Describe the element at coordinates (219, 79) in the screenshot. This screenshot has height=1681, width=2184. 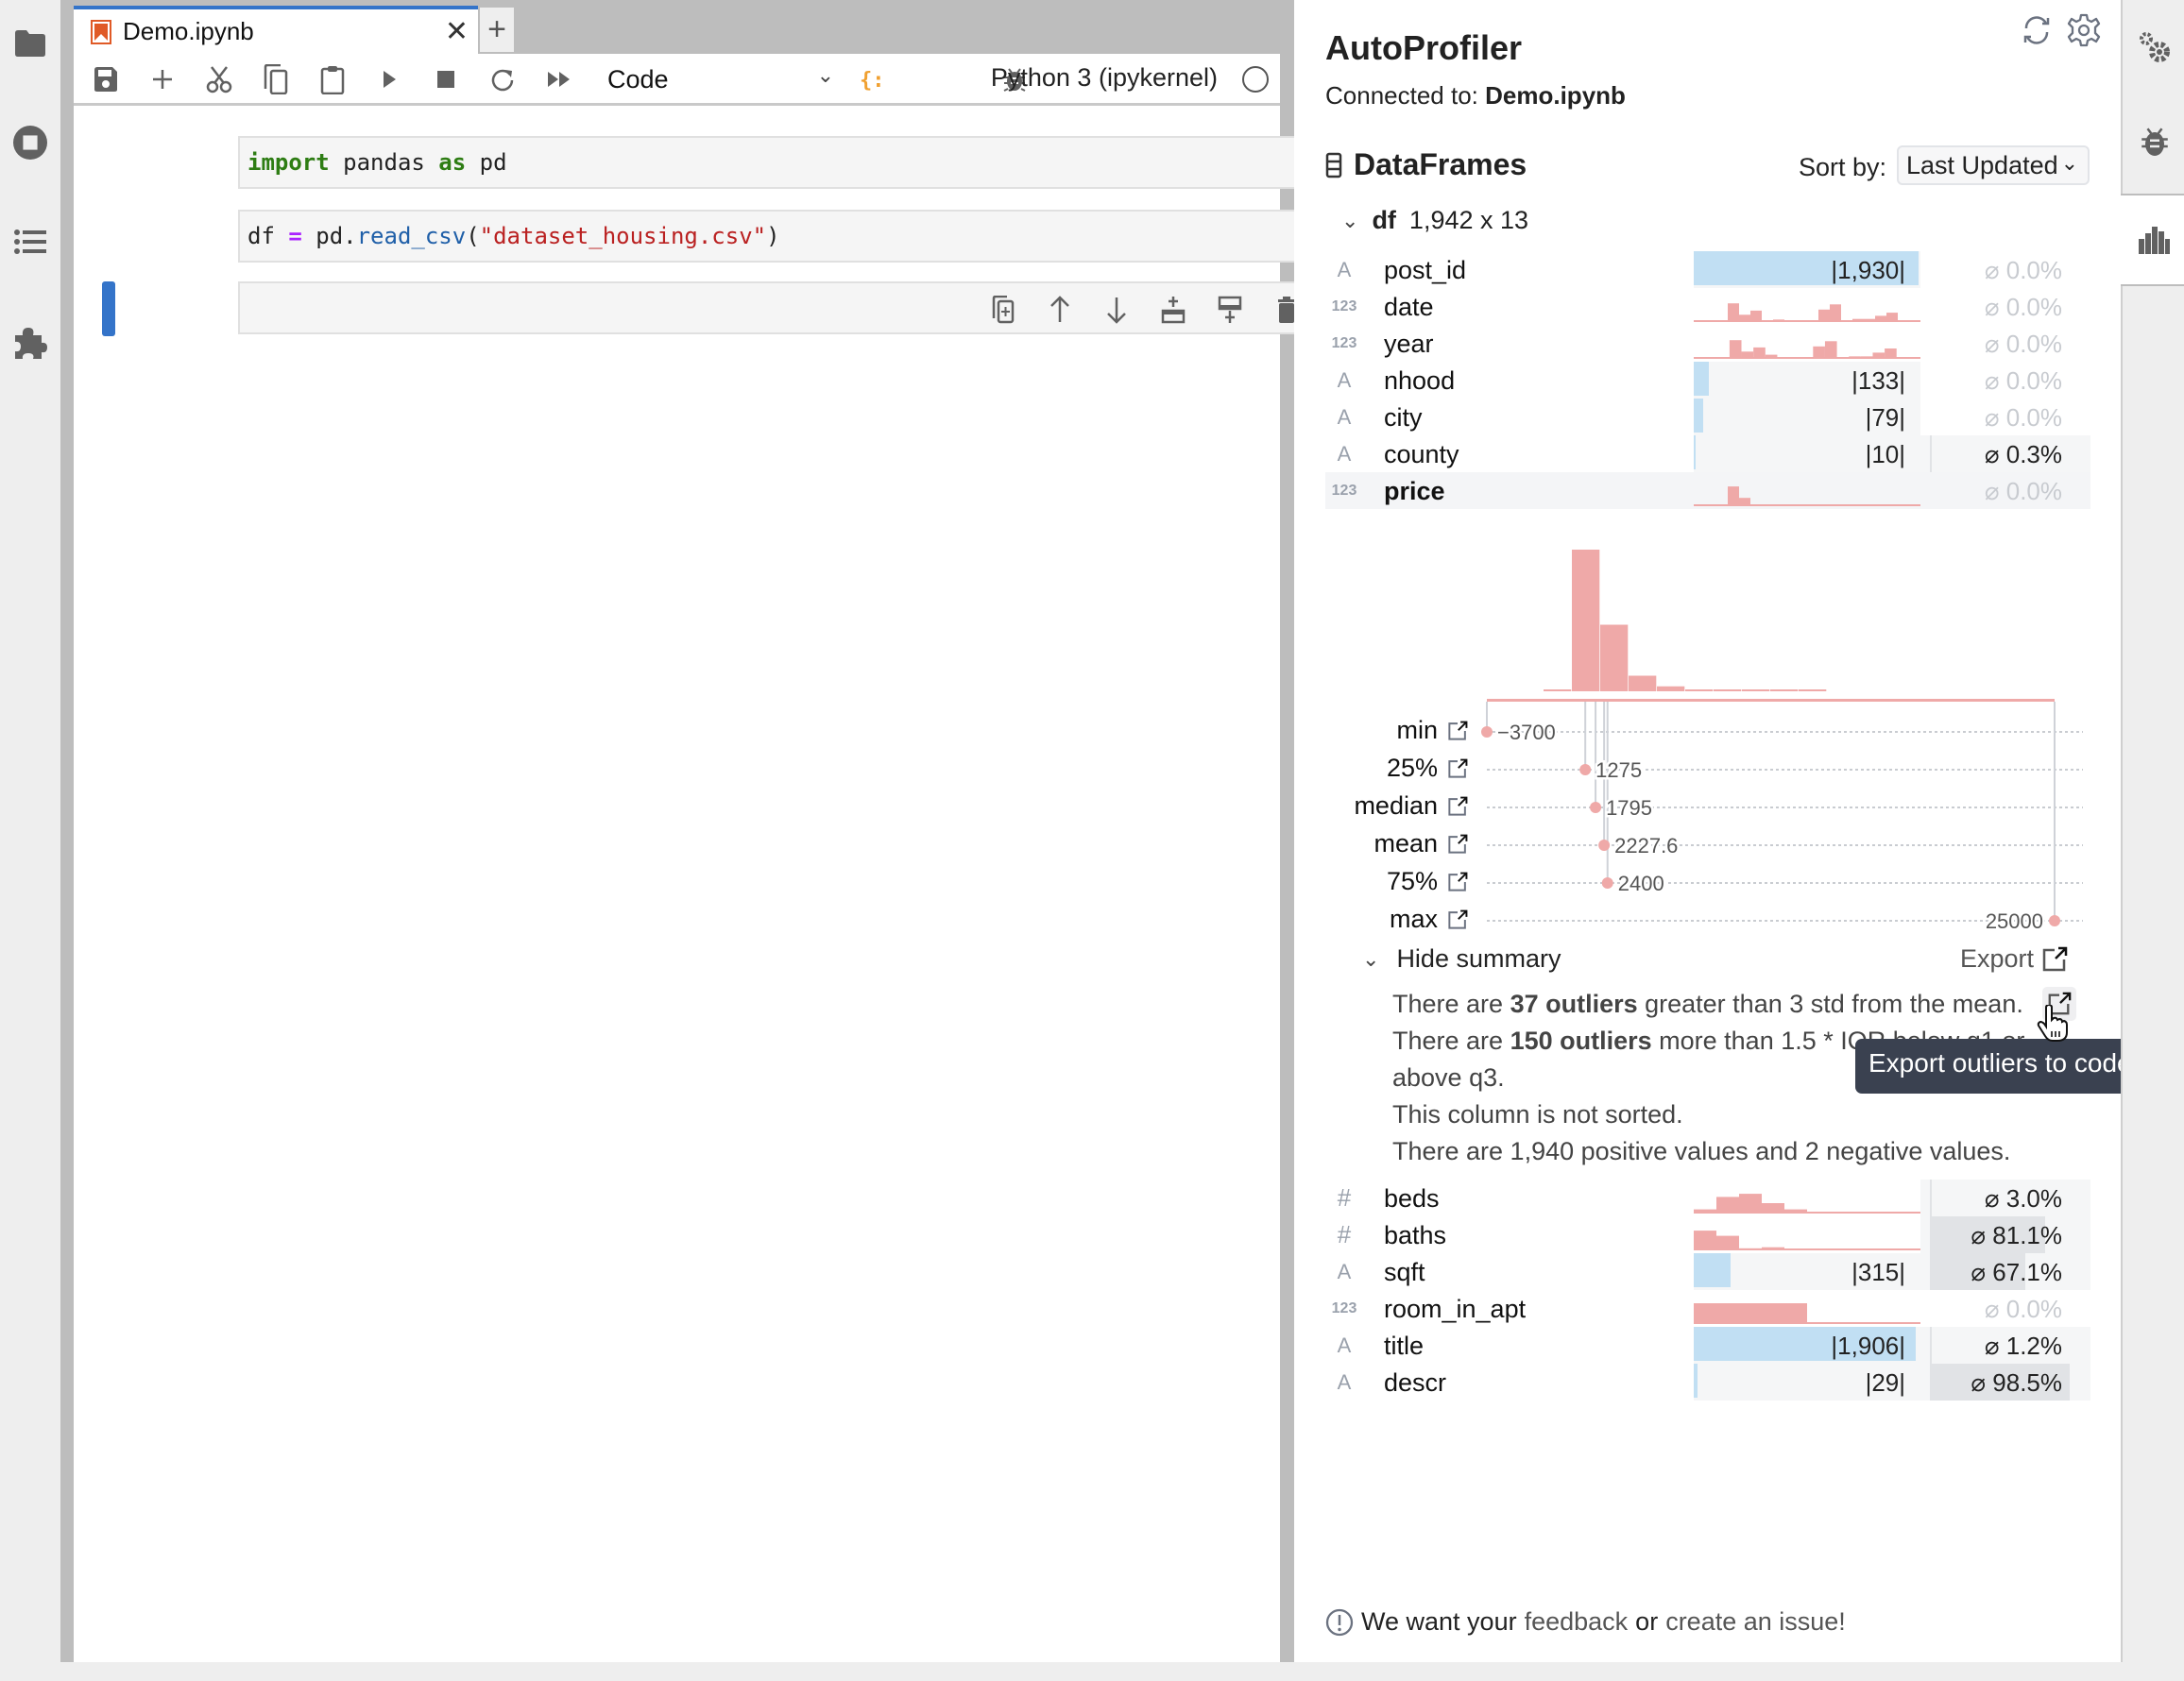
I see `cut-button` at that location.